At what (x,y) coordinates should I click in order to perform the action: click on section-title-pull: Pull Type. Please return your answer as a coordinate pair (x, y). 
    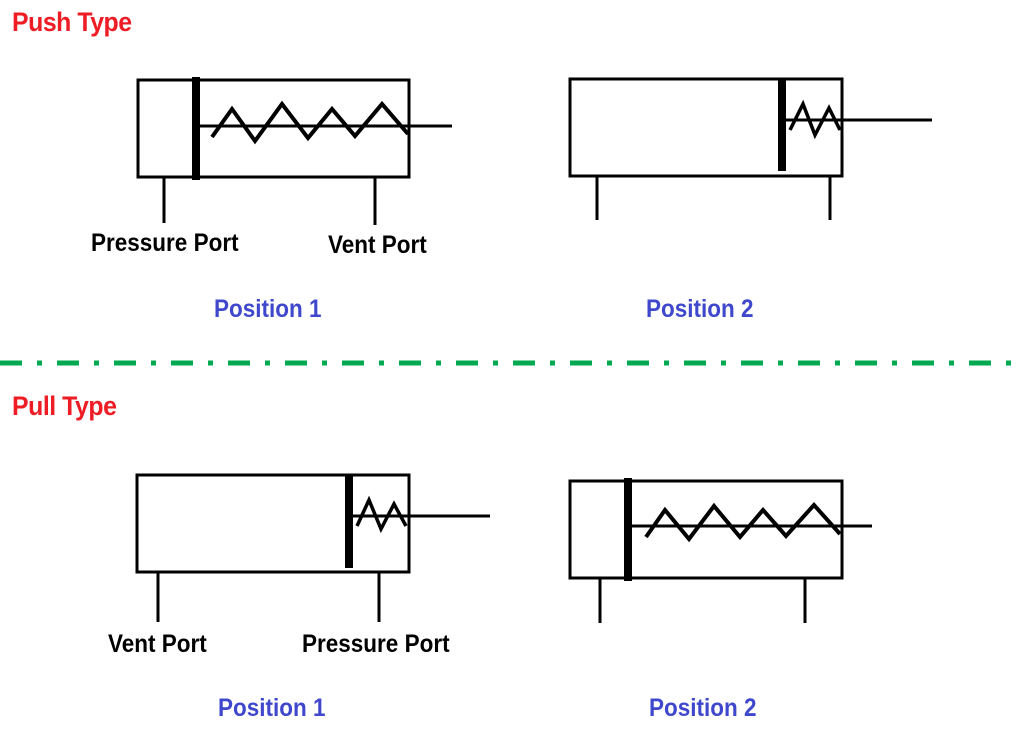
    Looking at the image, I should click on (64, 406).